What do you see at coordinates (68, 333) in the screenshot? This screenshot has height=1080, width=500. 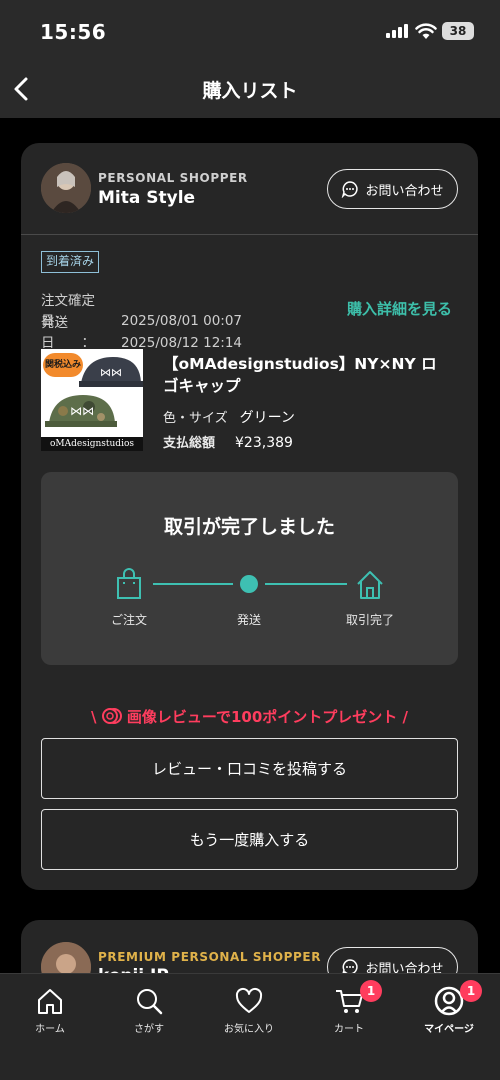 I see `ship-date-label: 発送日 ：` at bounding box center [68, 333].